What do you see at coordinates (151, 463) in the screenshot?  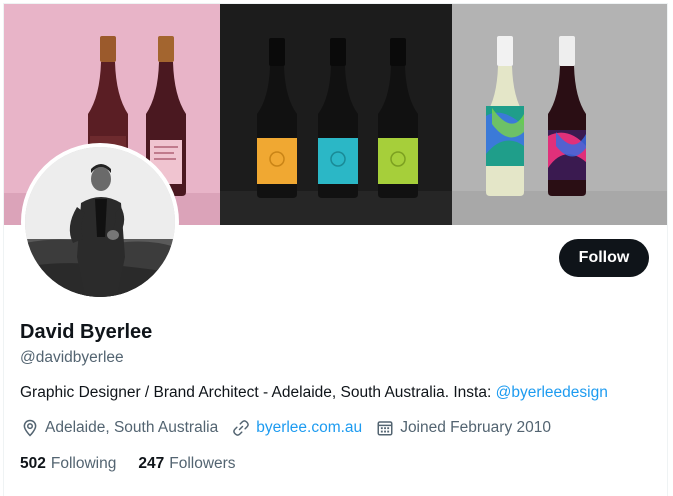 I see `followers-count: 247` at bounding box center [151, 463].